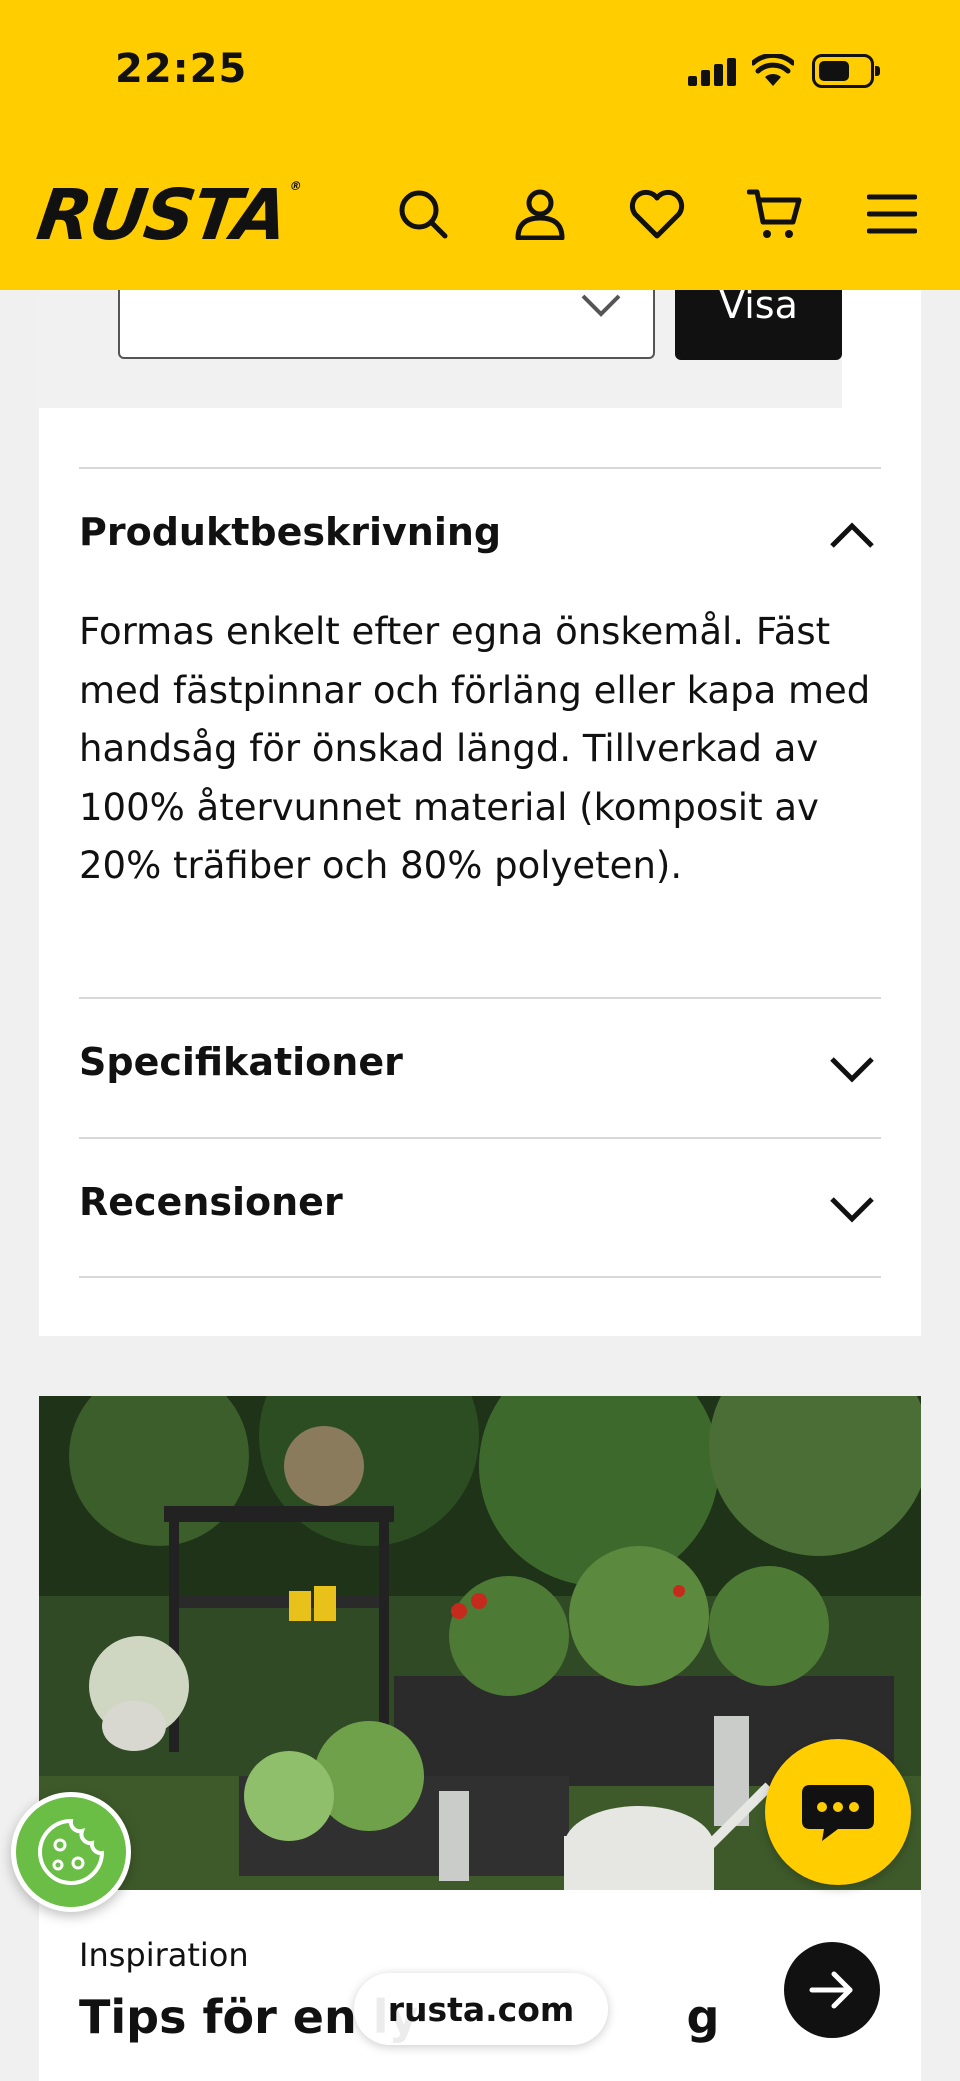  What do you see at coordinates (775, 214) in the screenshot?
I see `cart-icon` at bounding box center [775, 214].